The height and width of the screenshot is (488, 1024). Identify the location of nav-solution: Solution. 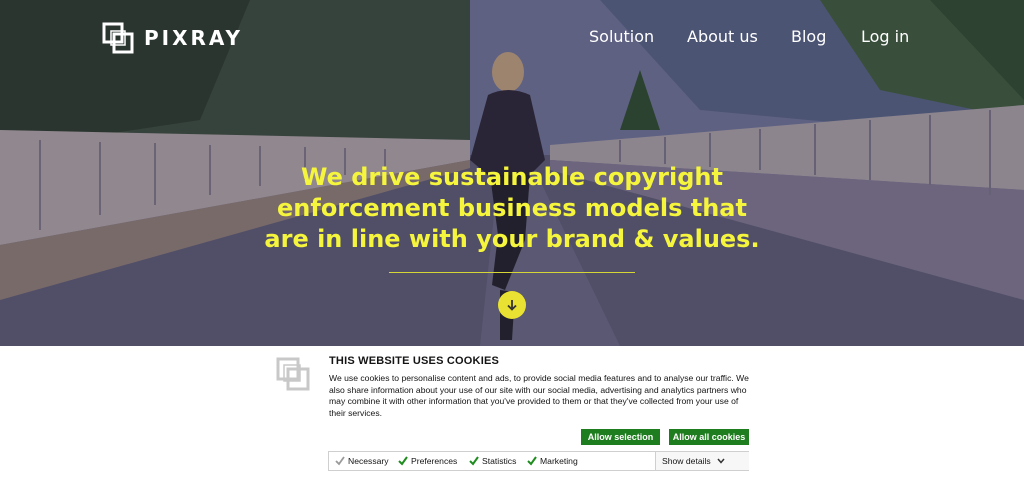
(621, 36).